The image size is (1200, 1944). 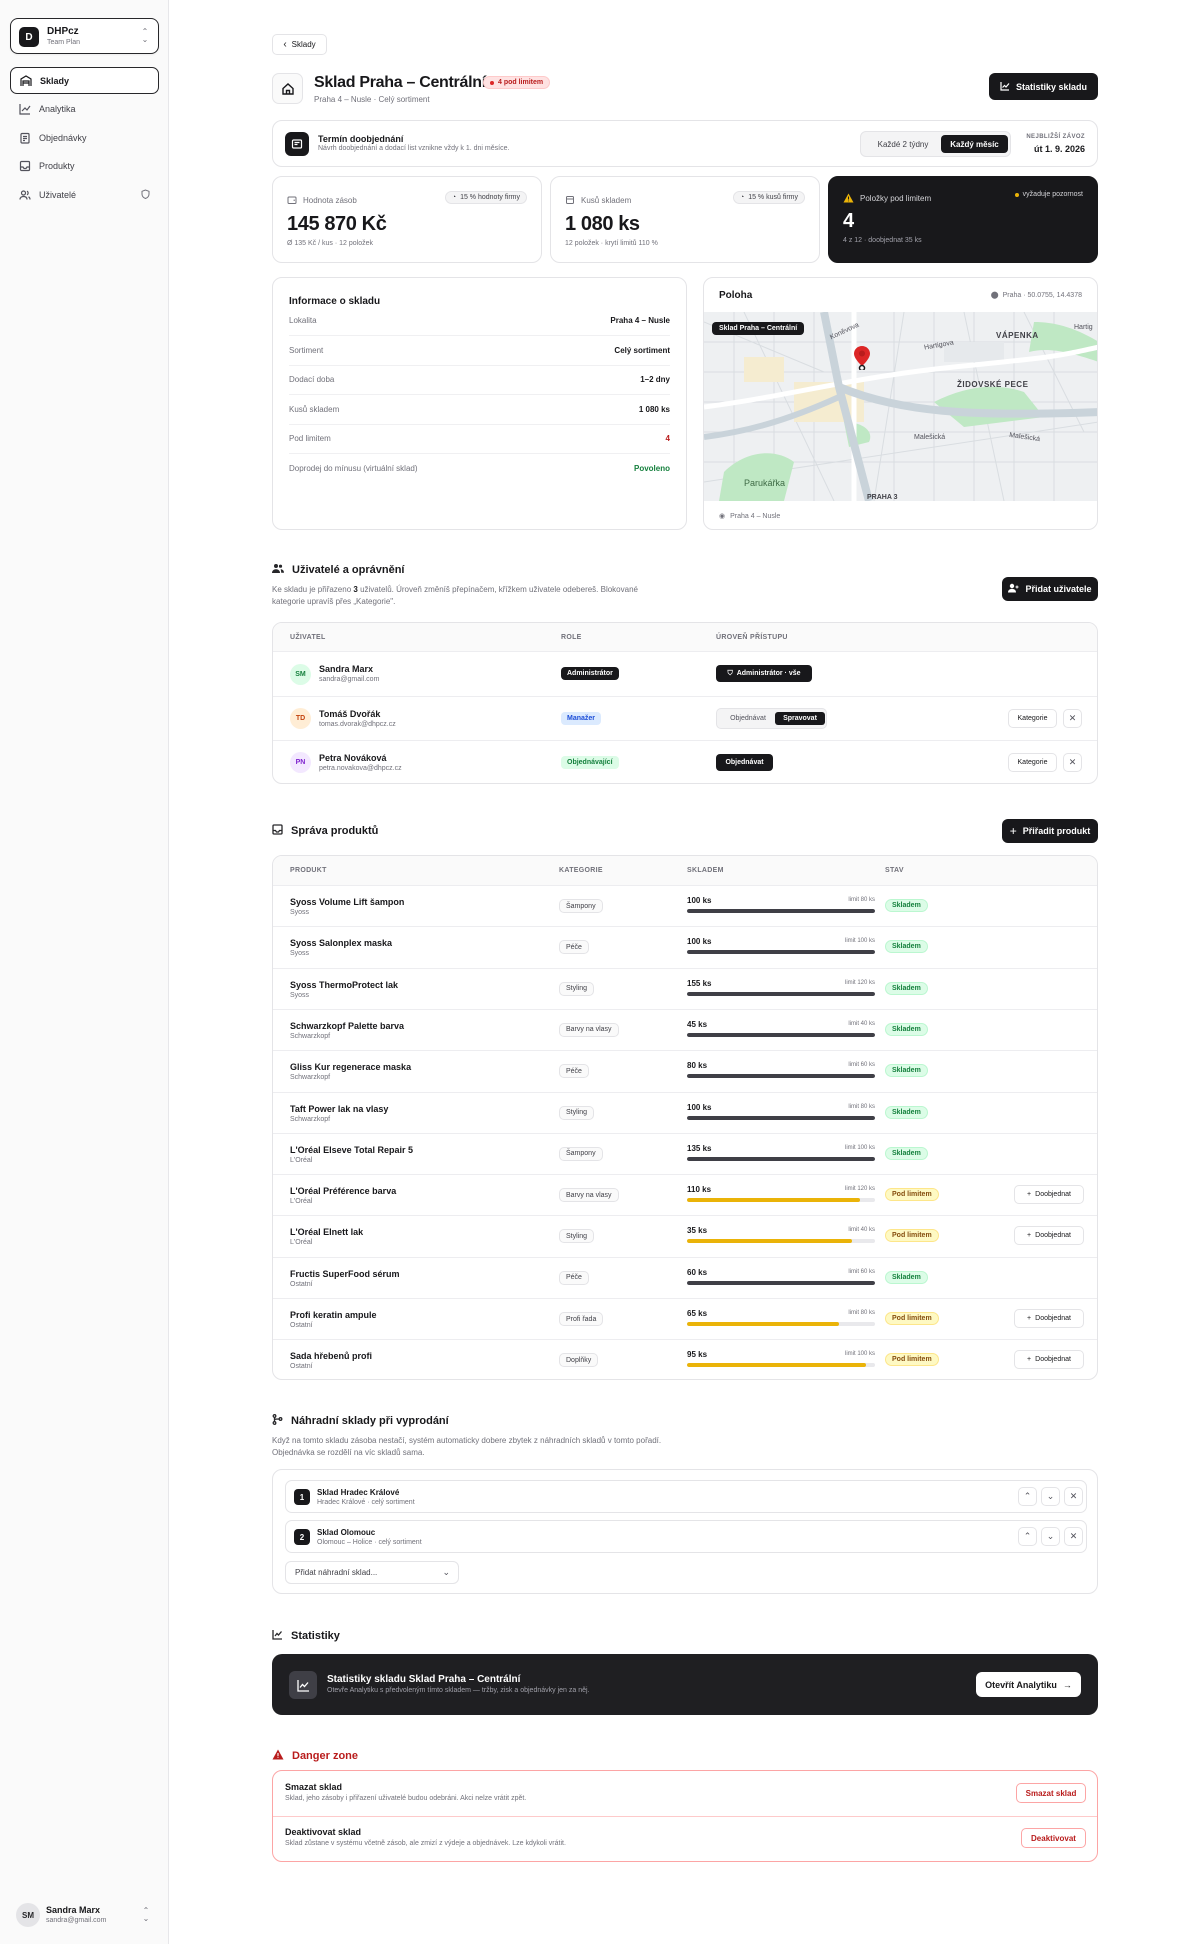 What do you see at coordinates (315, 1756) in the screenshot?
I see `danger-section-title: Danger zone` at bounding box center [315, 1756].